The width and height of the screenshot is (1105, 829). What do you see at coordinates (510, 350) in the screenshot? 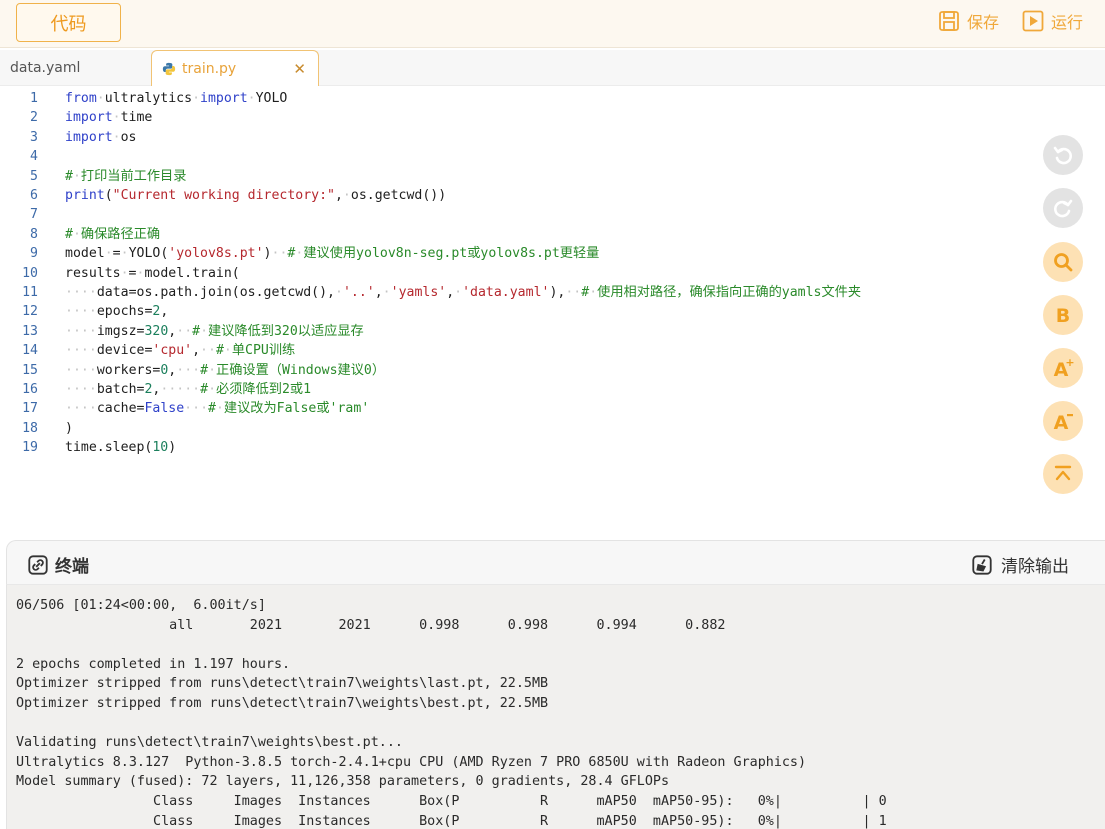
I see `code-line: 14 ····device='cpu',··#·单CPU训练` at bounding box center [510, 350].